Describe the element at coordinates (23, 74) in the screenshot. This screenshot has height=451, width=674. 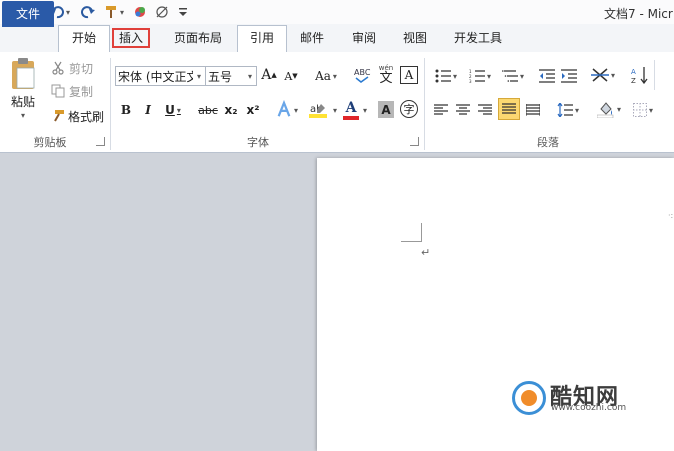
I see `paste-icon` at that location.